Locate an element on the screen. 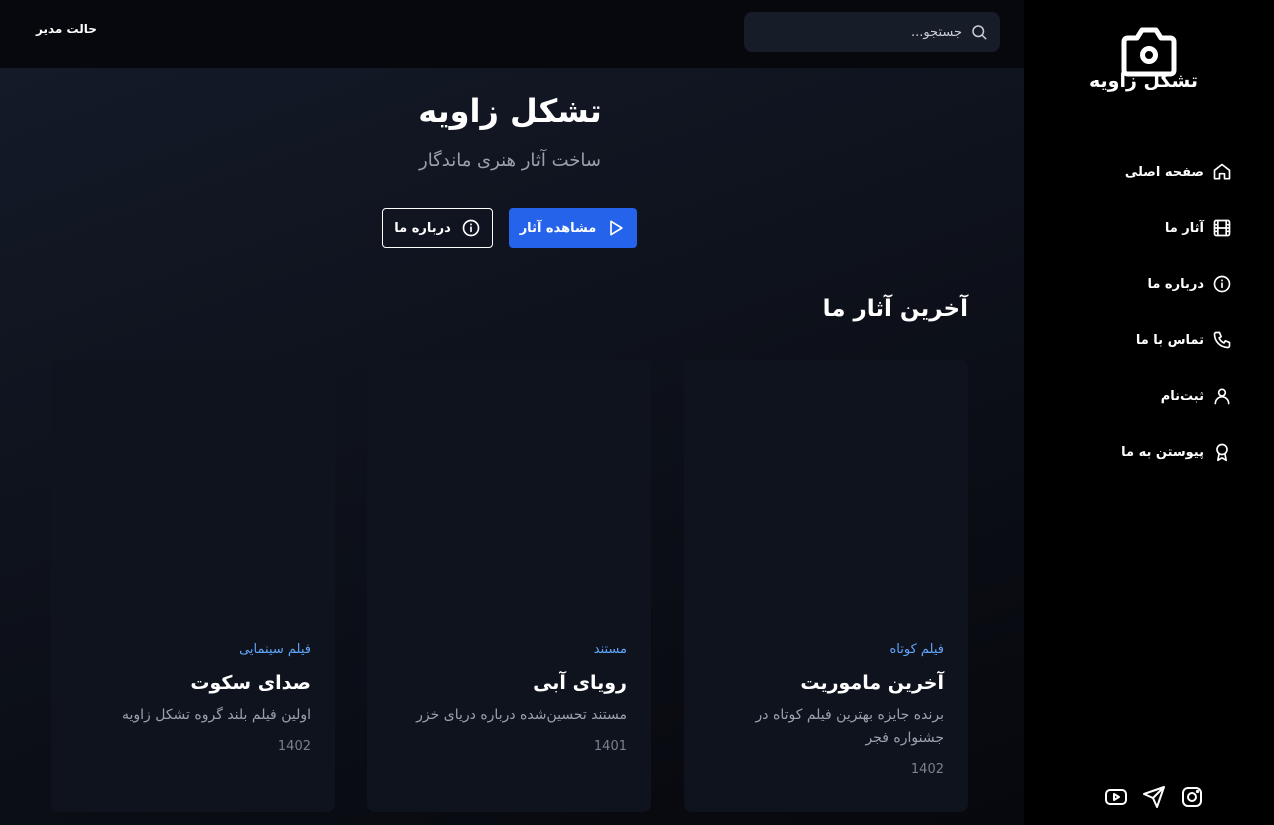 This screenshot has width=1274, height=825. phone-icon is located at coordinates (1222, 340).